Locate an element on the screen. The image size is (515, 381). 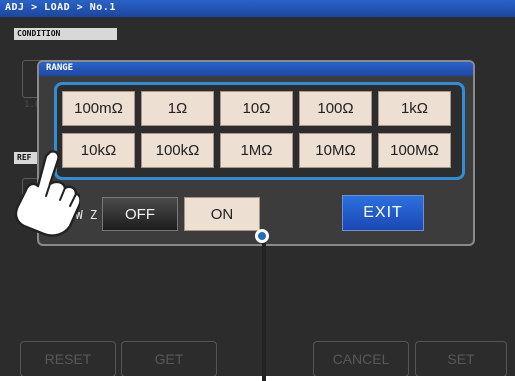
range-button-10-ohm: 10Ω is located at coordinates (256, 108).